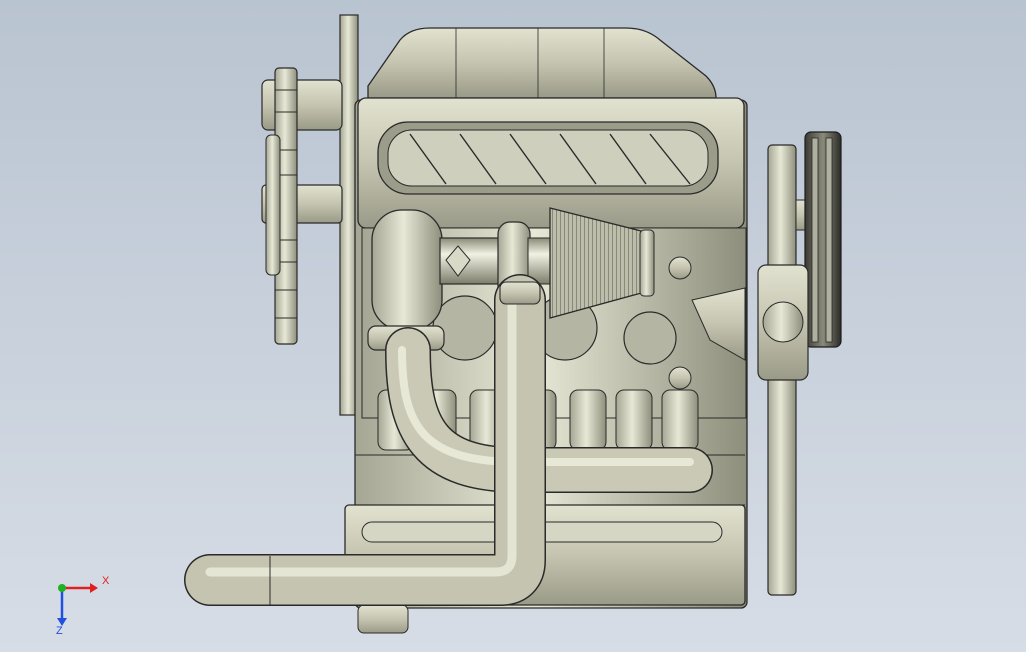 This screenshot has width=1026, height=652. What do you see at coordinates (799, 363) in the screenshot?
I see `front-pulley` at bounding box center [799, 363].